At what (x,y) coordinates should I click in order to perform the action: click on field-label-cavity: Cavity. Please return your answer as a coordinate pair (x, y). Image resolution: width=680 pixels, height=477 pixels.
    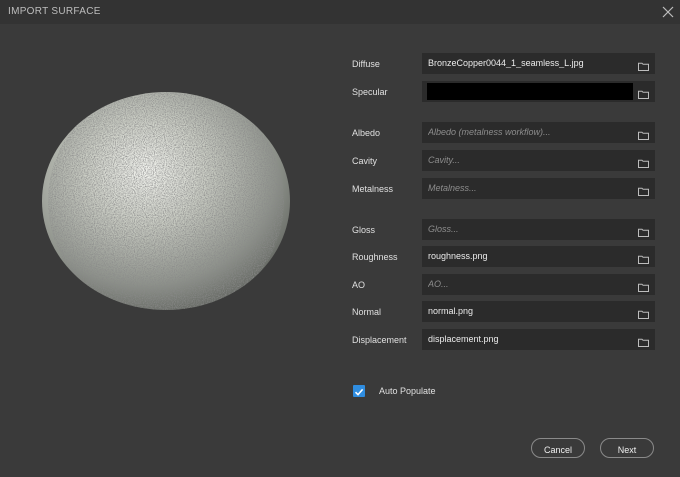
    Looking at the image, I should click on (365, 161).